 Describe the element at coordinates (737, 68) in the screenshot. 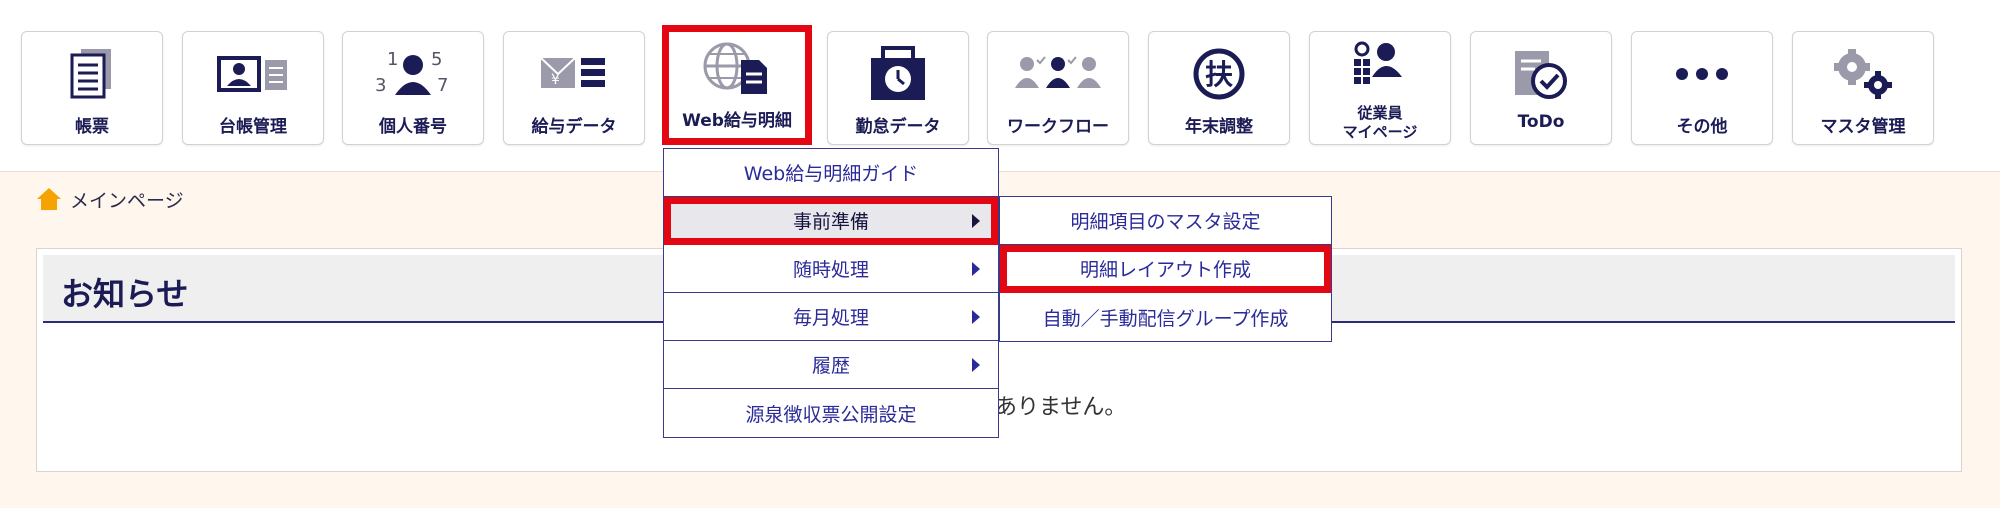

I see `web-payslip-icon` at that location.